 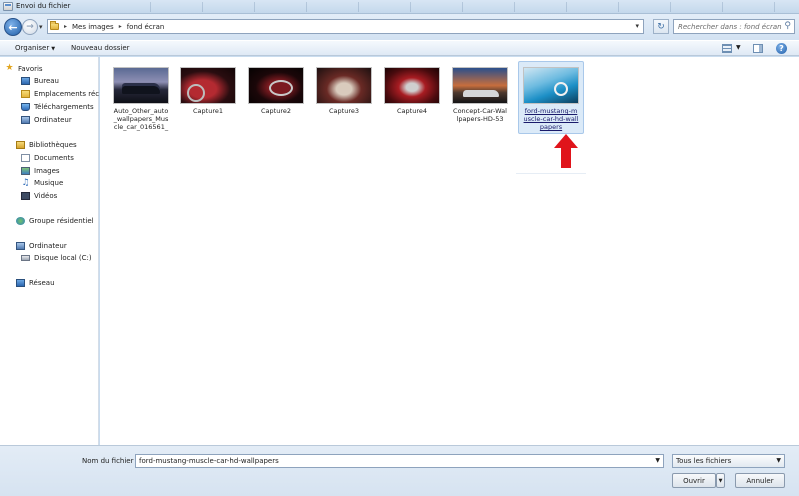 I want to click on star-icon: ★, so click(x=9, y=68).